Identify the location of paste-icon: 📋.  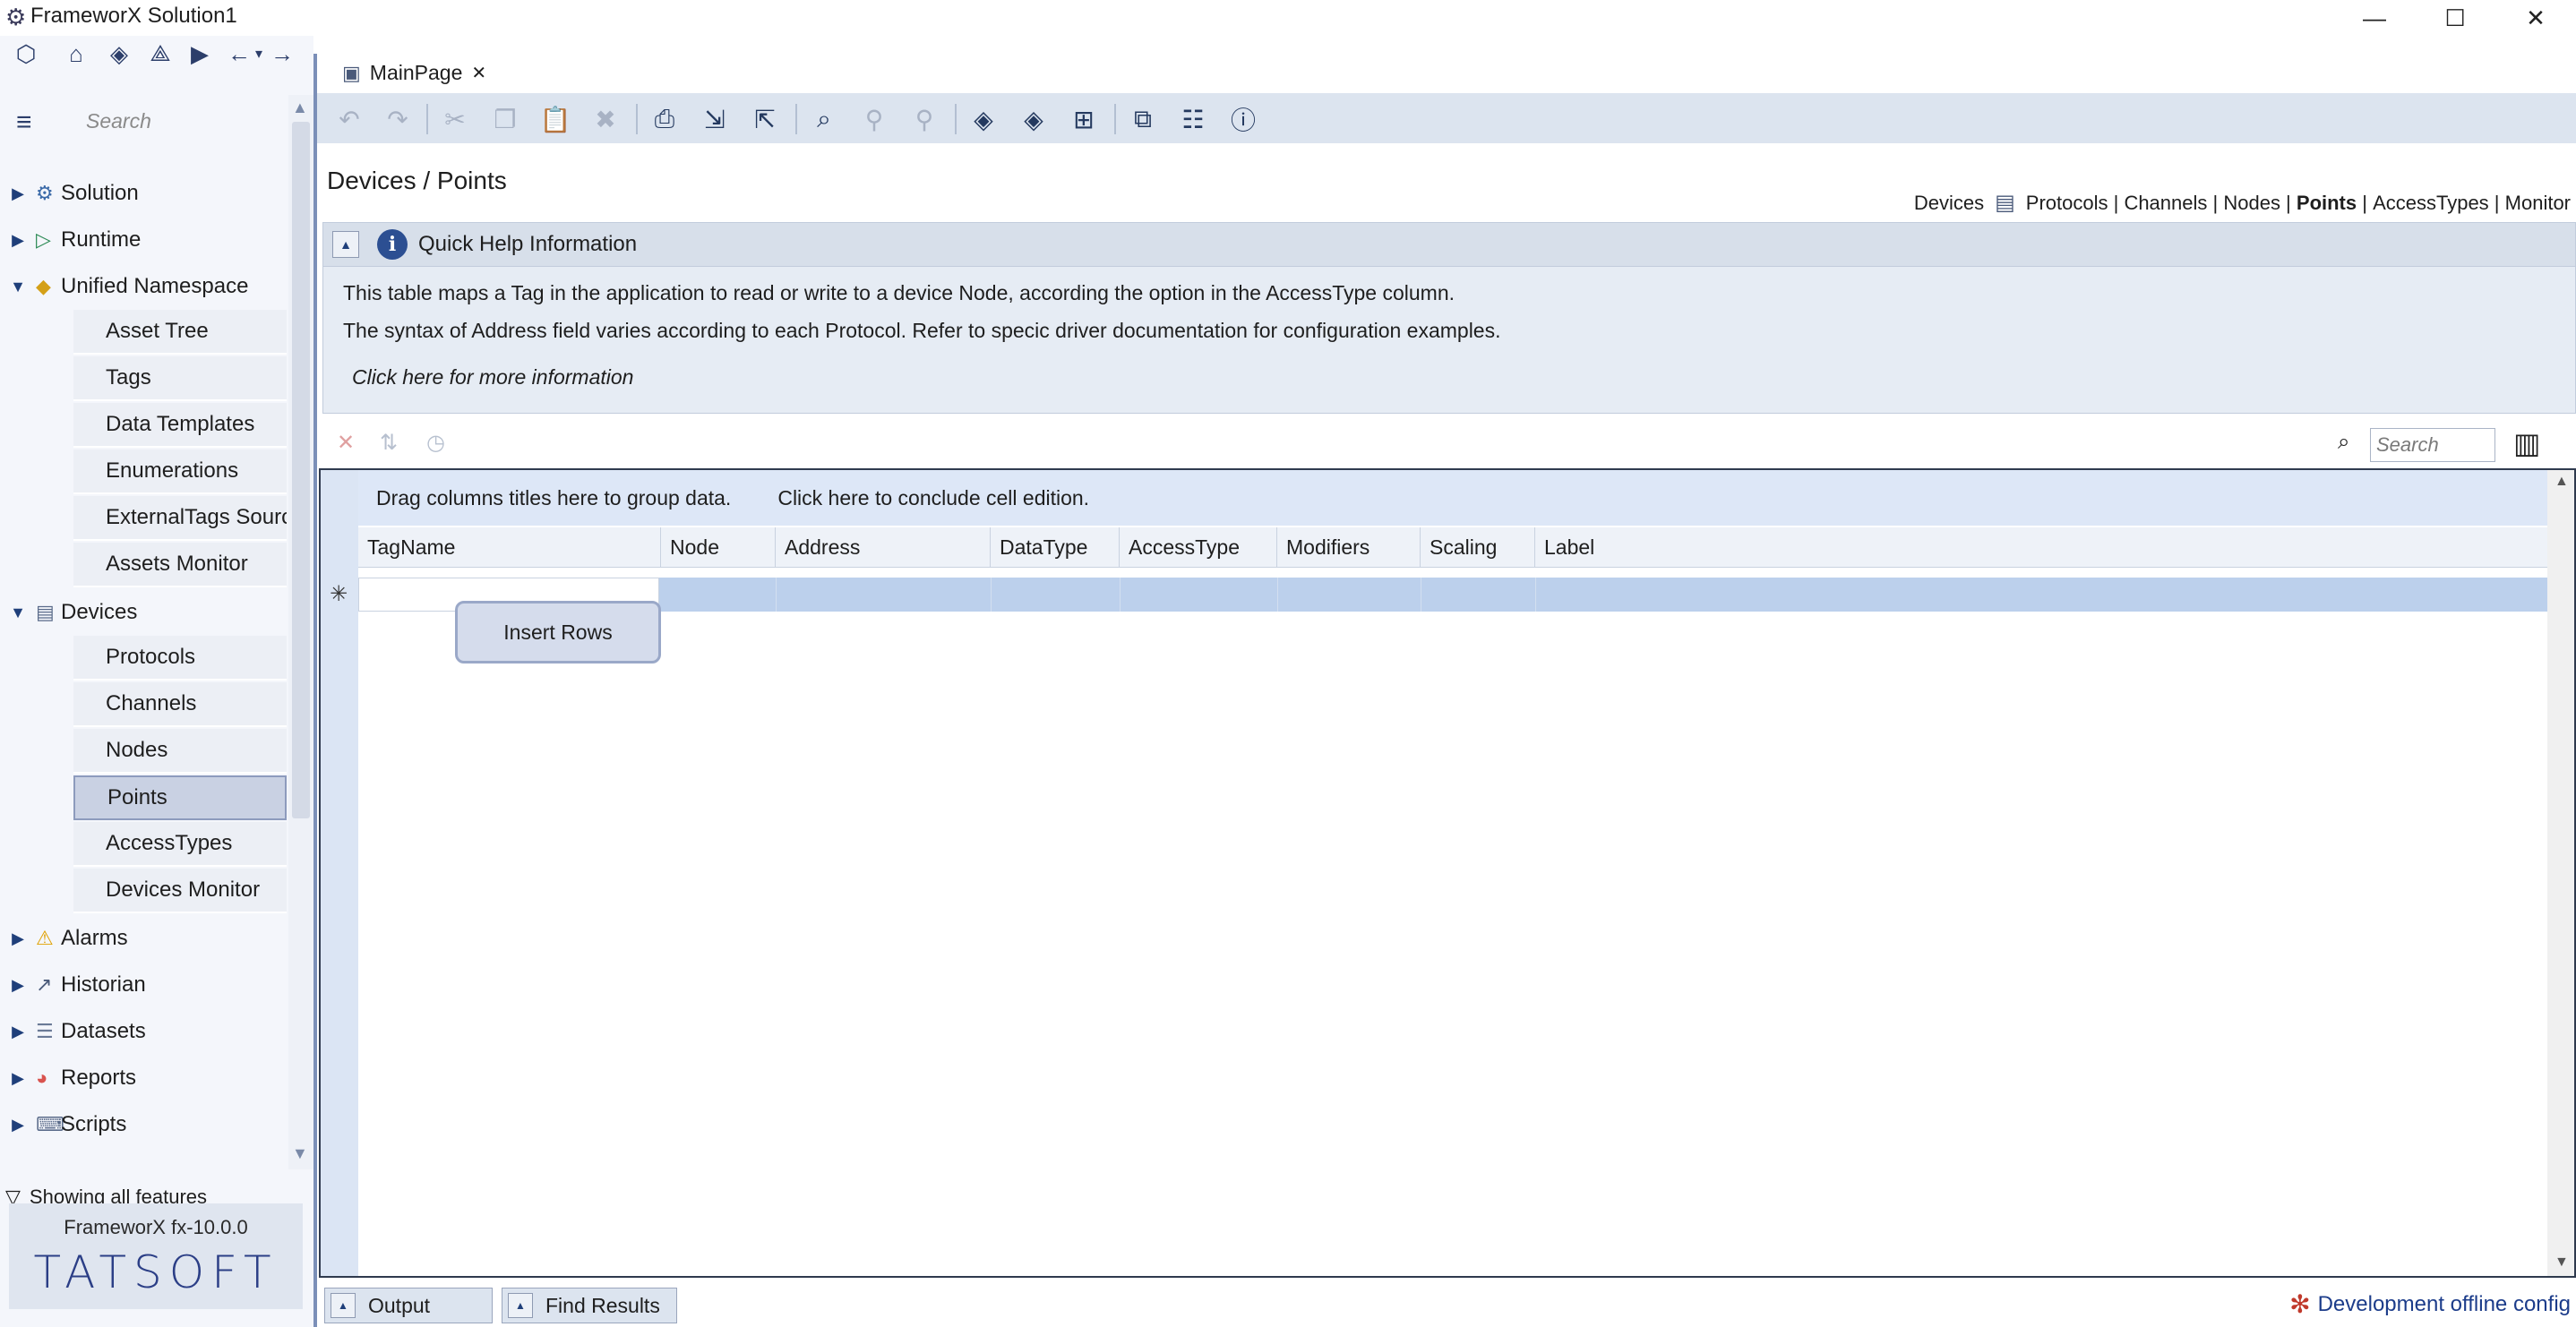
(555, 119).